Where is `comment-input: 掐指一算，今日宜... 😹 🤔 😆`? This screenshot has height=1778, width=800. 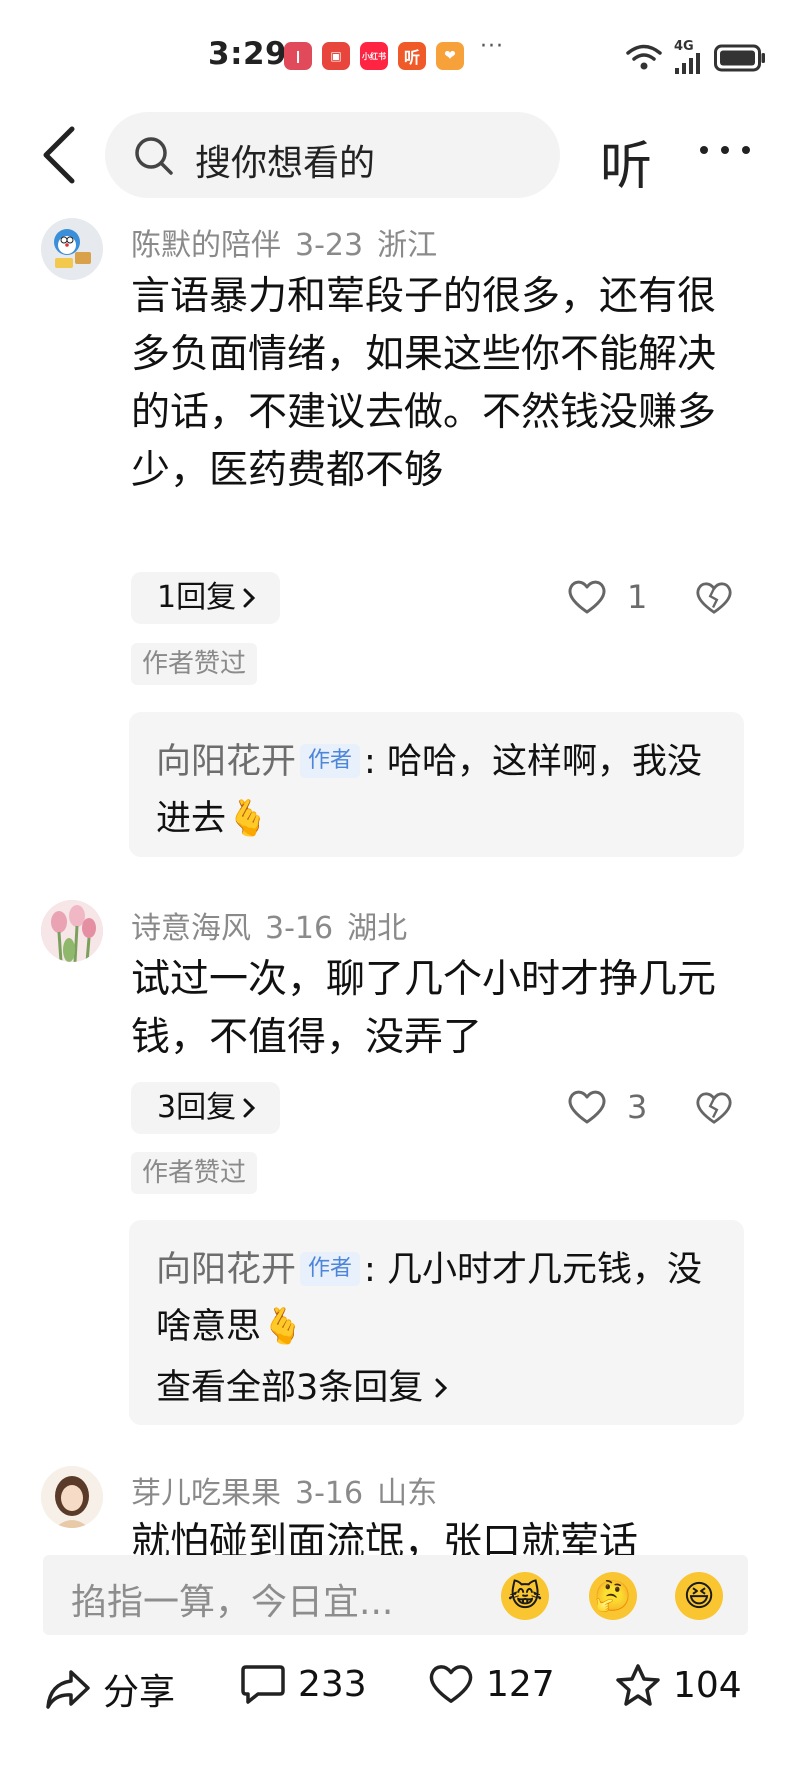 comment-input: 掐指一算，今日宜... 😹 🤔 😆 is located at coordinates (395, 1595).